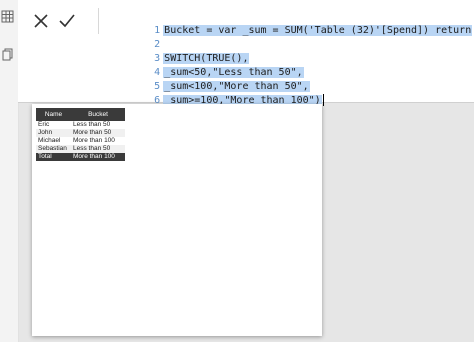  What do you see at coordinates (53, 157) in the screenshot?
I see `total-label: Total` at bounding box center [53, 157].